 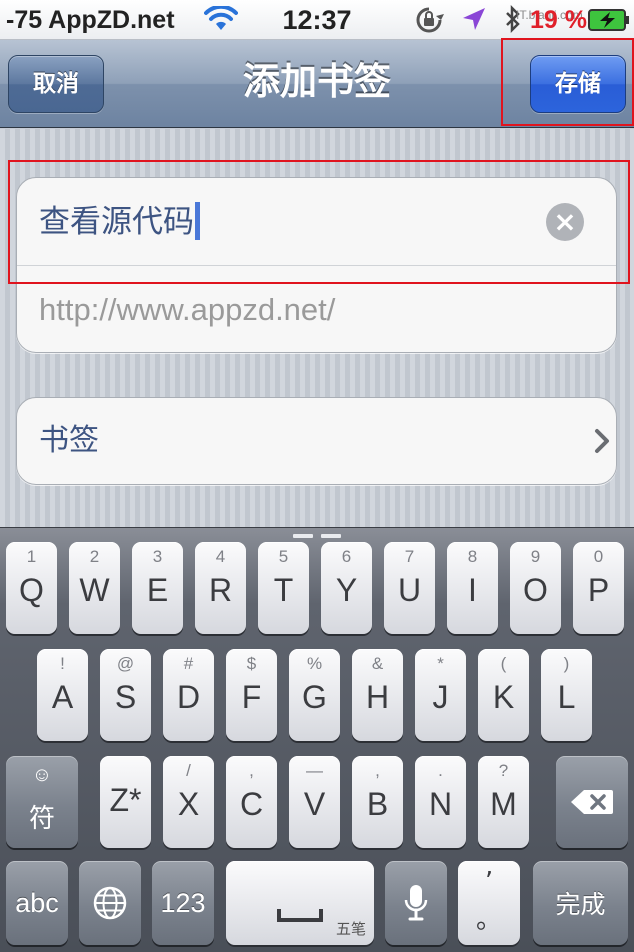 I want to click on key-o: 9O, so click(x=535, y=588).